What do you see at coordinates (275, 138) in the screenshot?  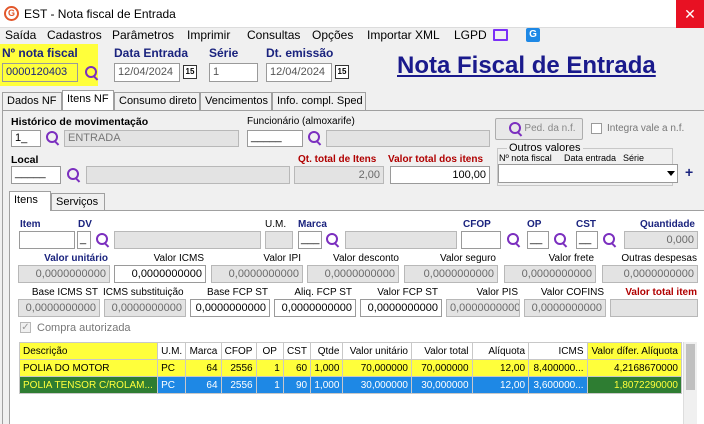 I see `funcionario-input: _____` at bounding box center [275, 138].